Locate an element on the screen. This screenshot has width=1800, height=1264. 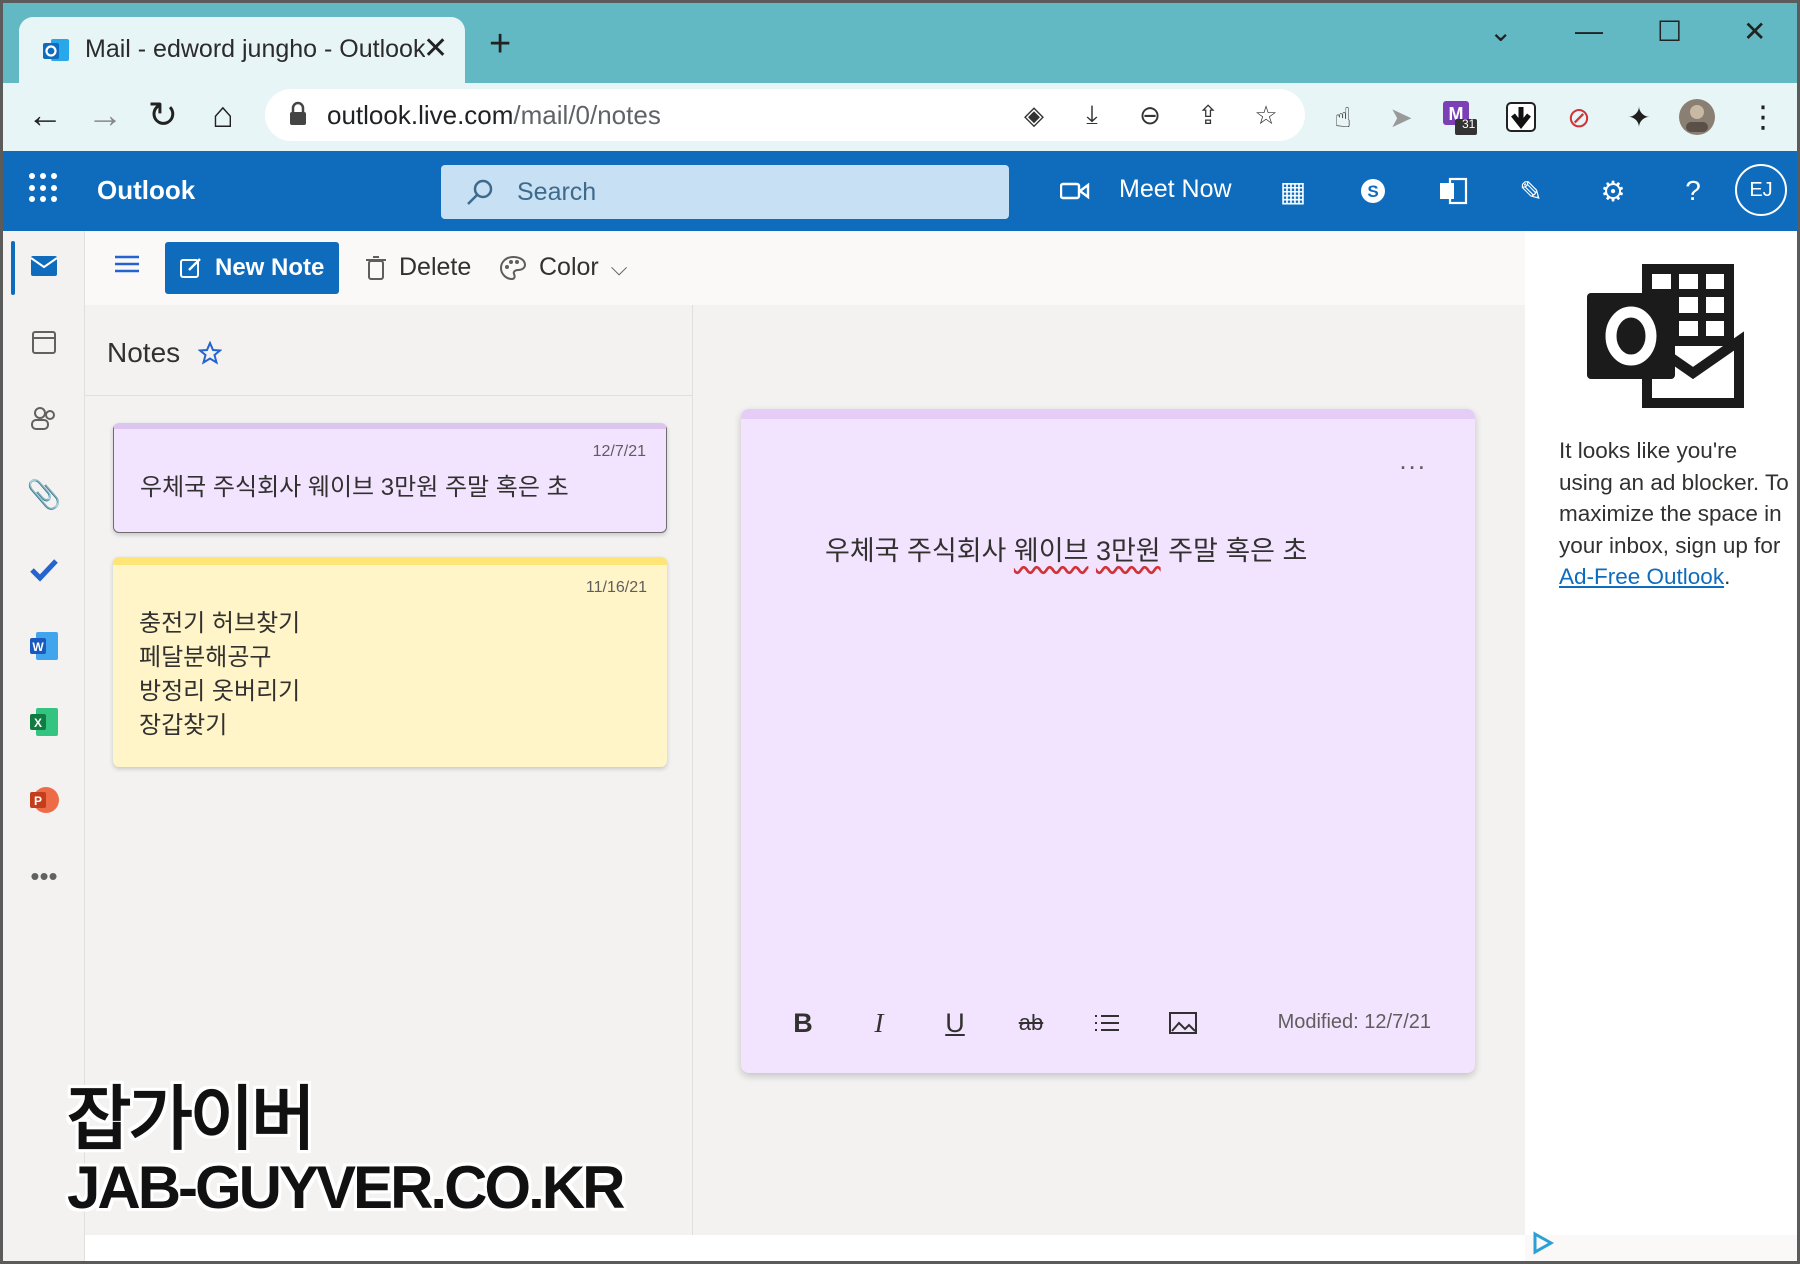
skype-icon: S is located at coordinates (1373, 191).